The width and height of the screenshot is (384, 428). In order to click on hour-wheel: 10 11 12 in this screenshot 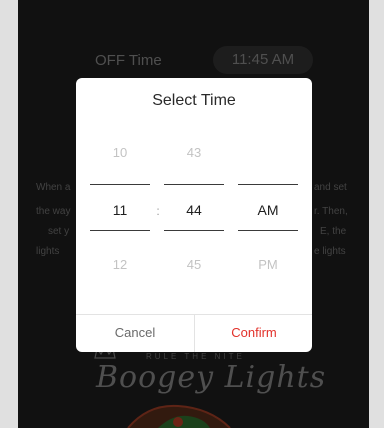, I will do `click(120, 223)`.